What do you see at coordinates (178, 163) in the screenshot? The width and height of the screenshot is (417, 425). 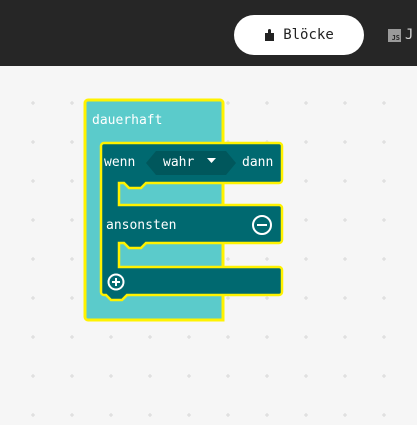 I see `condition-value: wahr` at bounding box center [178, 163].